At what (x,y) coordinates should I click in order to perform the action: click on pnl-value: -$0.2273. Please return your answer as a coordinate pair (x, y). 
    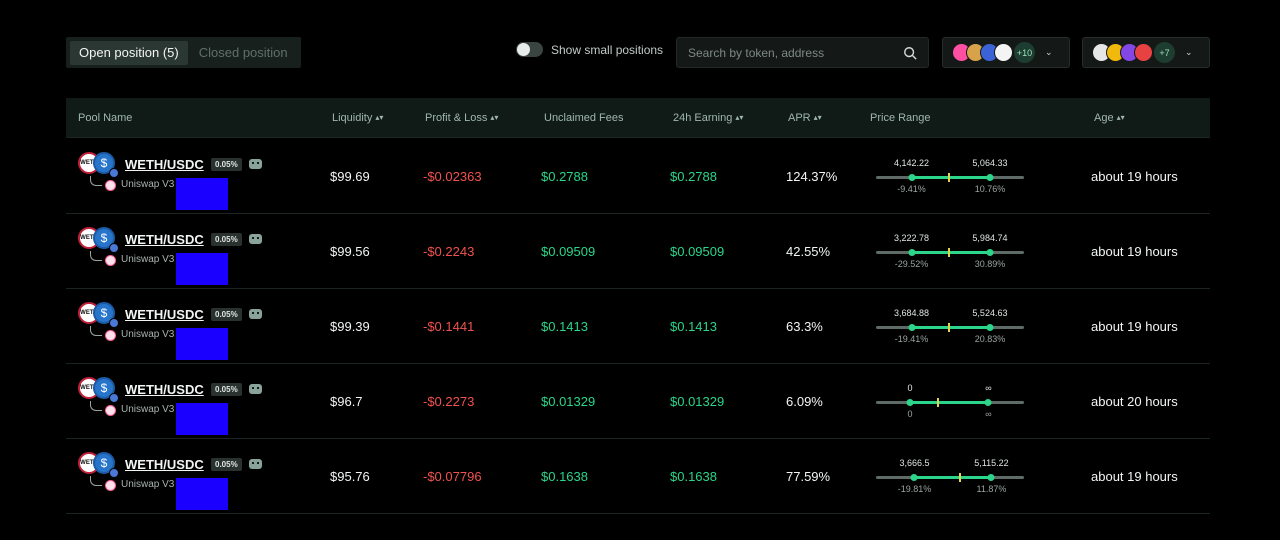
    Looking at the image, I should click on (449, 401).